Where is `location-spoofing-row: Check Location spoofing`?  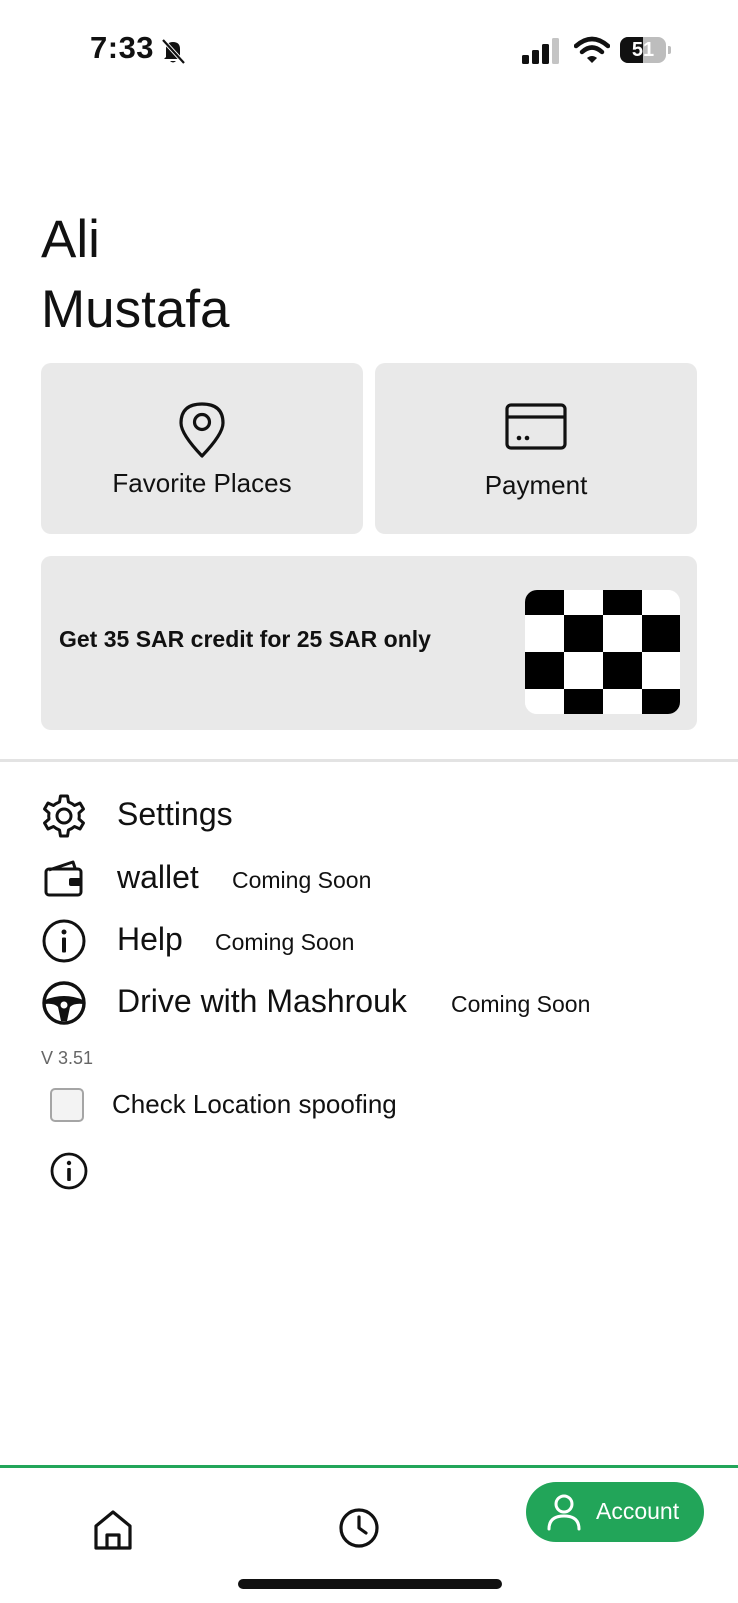 location-spoofing-row: Check Location spoofing is located at coordinates (260, 1105).